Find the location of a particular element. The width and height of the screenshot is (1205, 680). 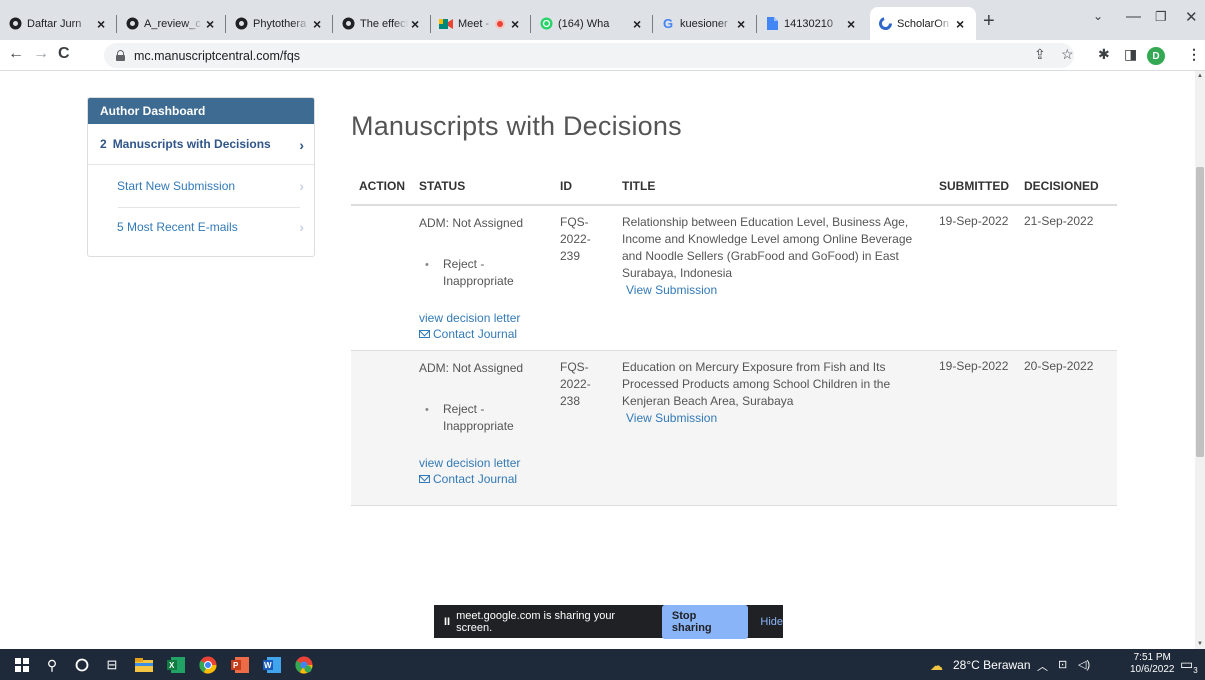

browser-tab: The effect × is located at coordinates (382, 23).